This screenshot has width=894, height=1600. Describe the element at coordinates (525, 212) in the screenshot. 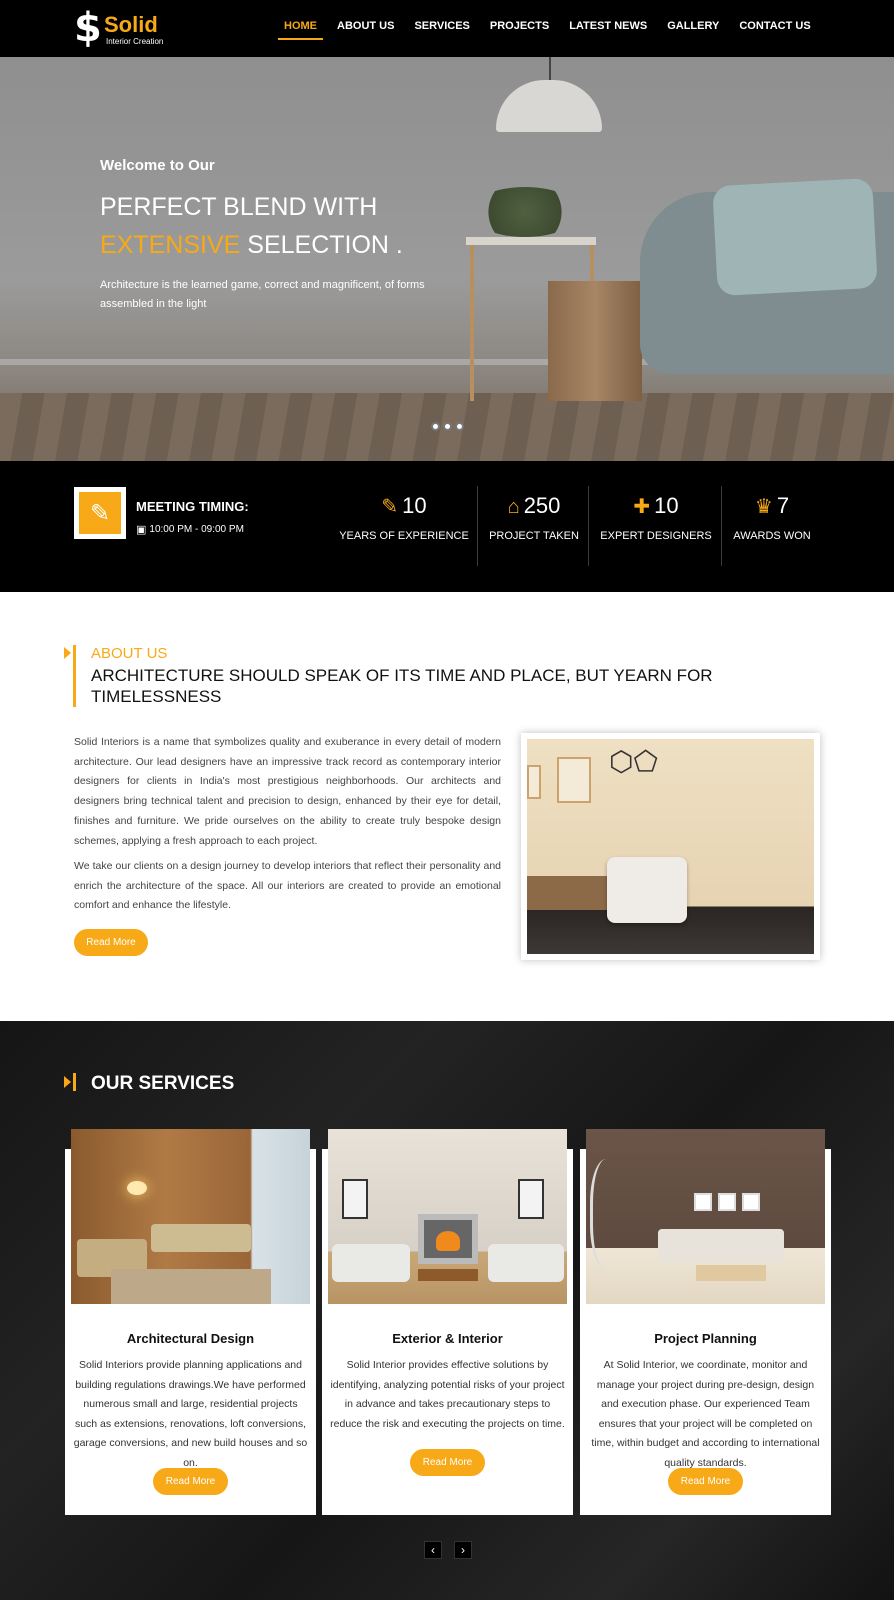

I see `hero-plant` at that location.